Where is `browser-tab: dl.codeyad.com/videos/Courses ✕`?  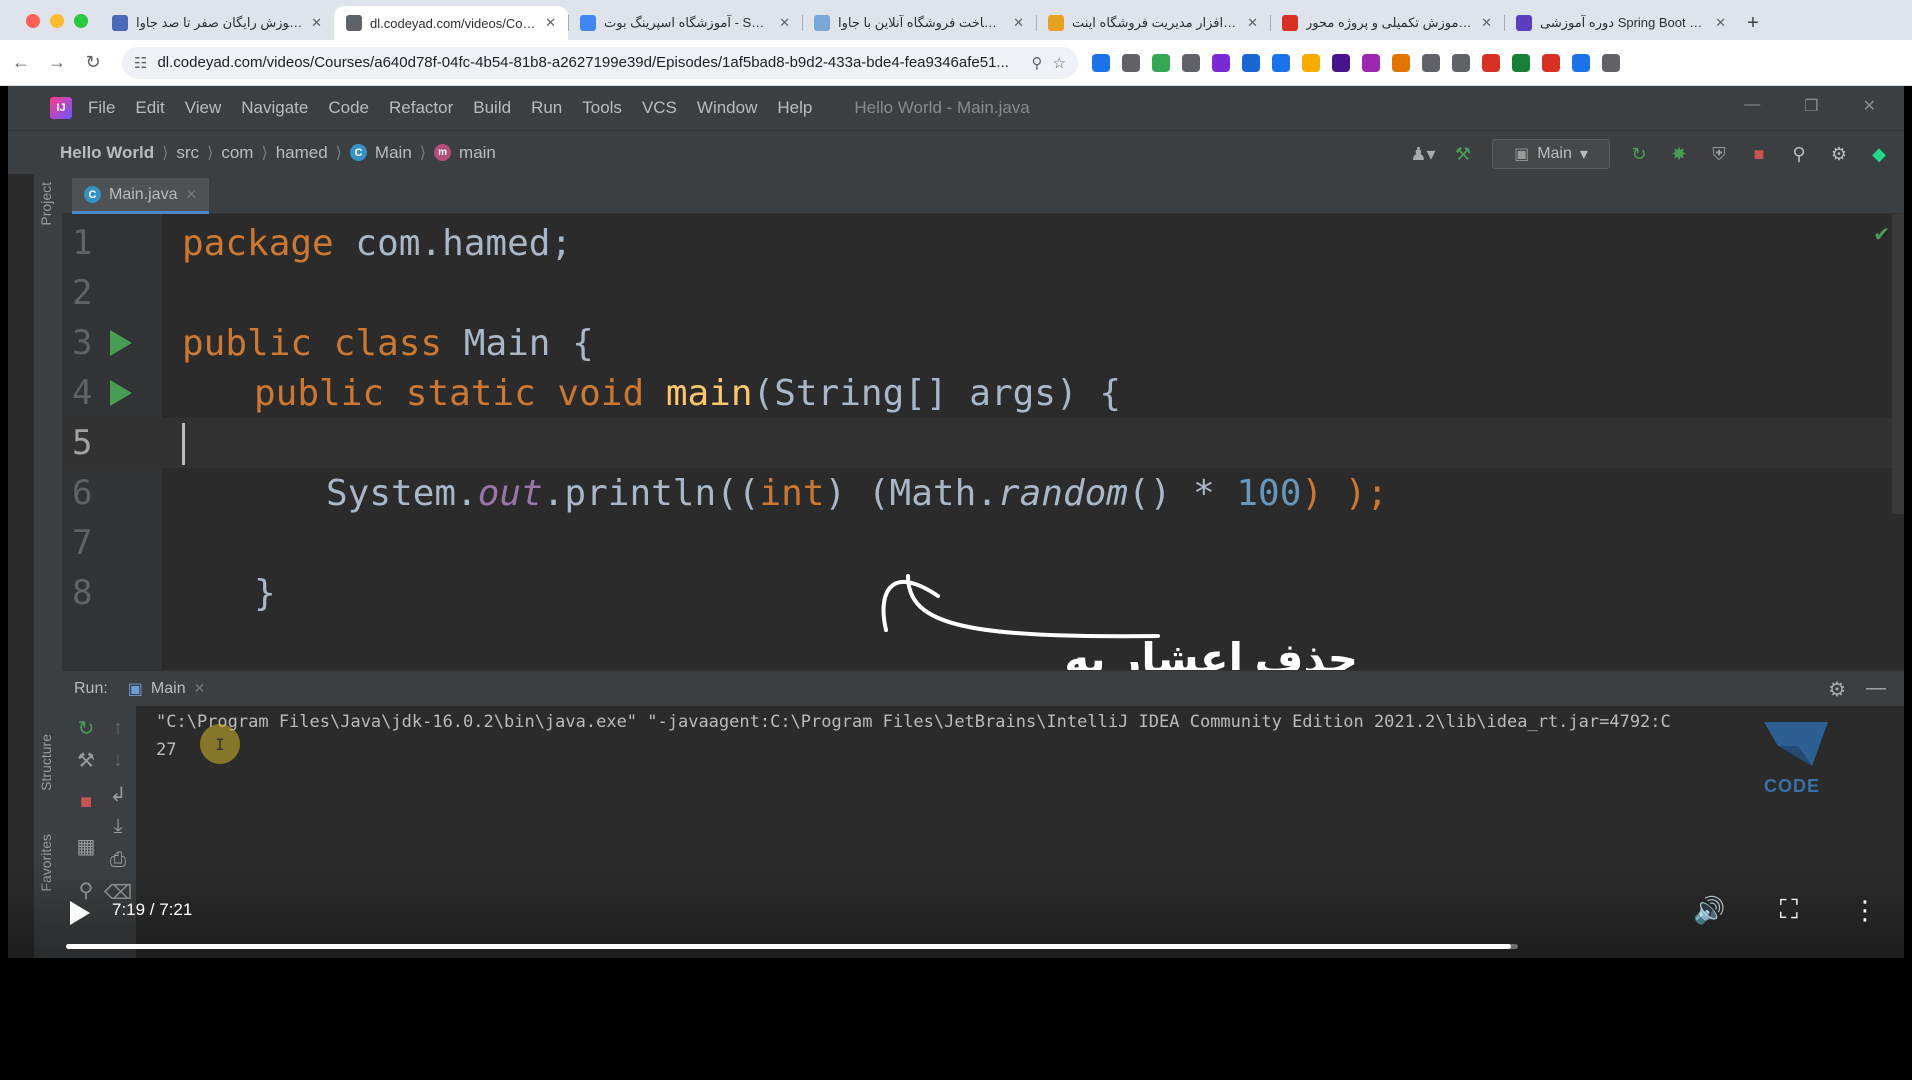
browser-tab: dl.codeyad.com/videos/Courses ✕ is located at coordinates (451, 23).